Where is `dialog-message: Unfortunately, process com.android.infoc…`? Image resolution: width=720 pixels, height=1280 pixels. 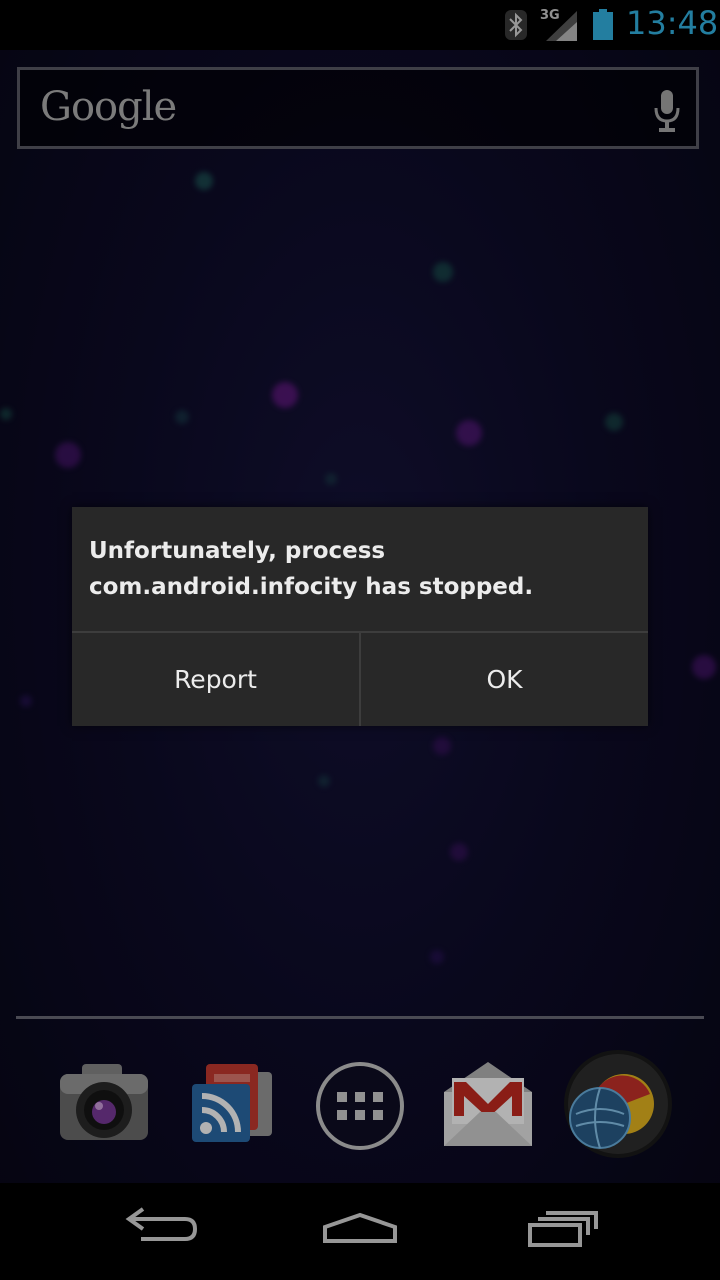 dialog-message: Unfortunately, process com.android.infoc… is located at coordinates (311, 569).